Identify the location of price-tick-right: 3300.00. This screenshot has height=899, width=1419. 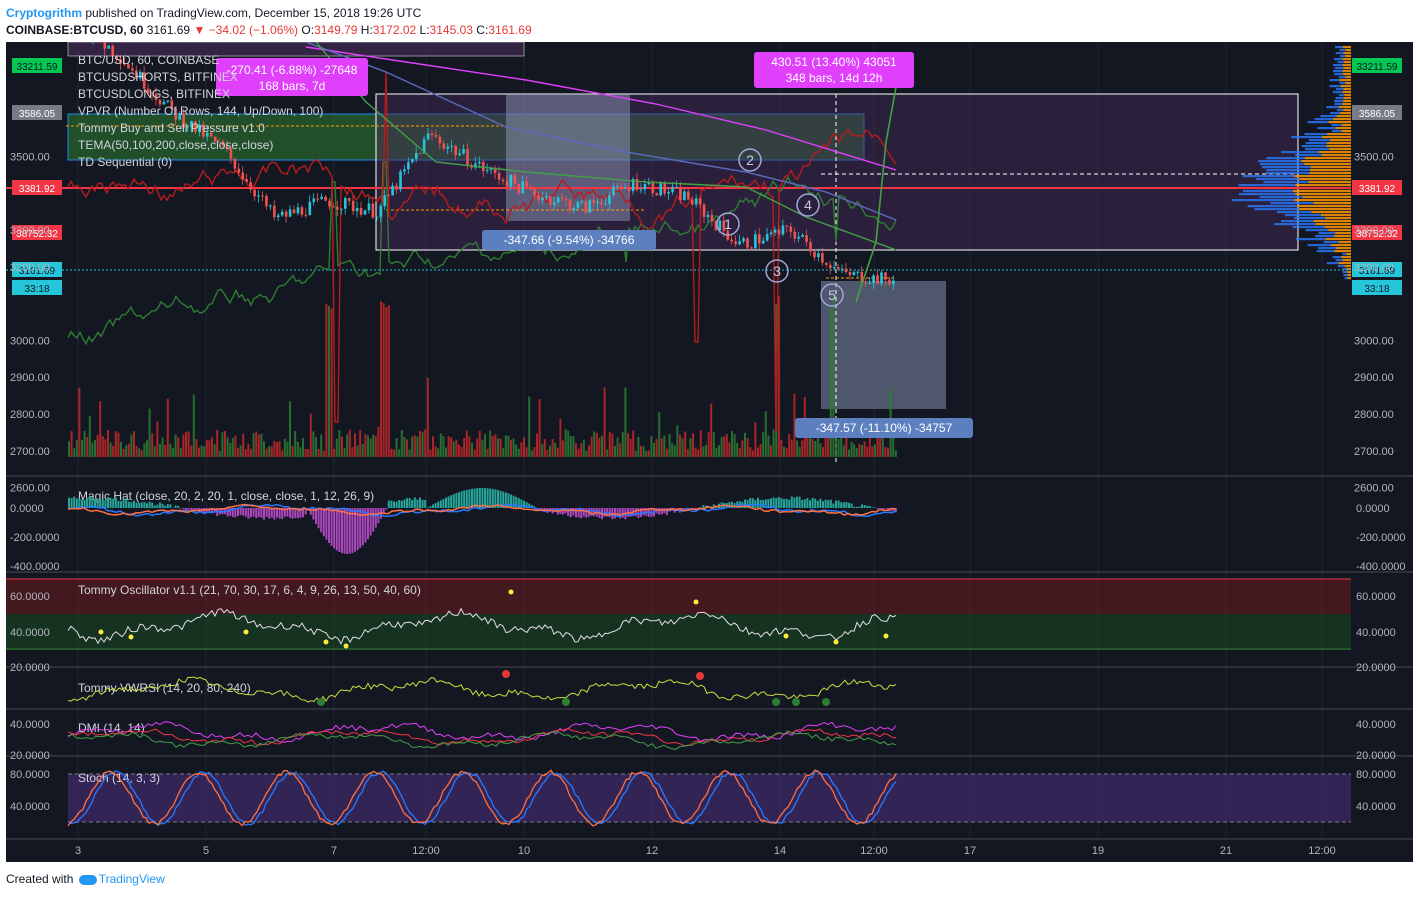
(1374, 231).